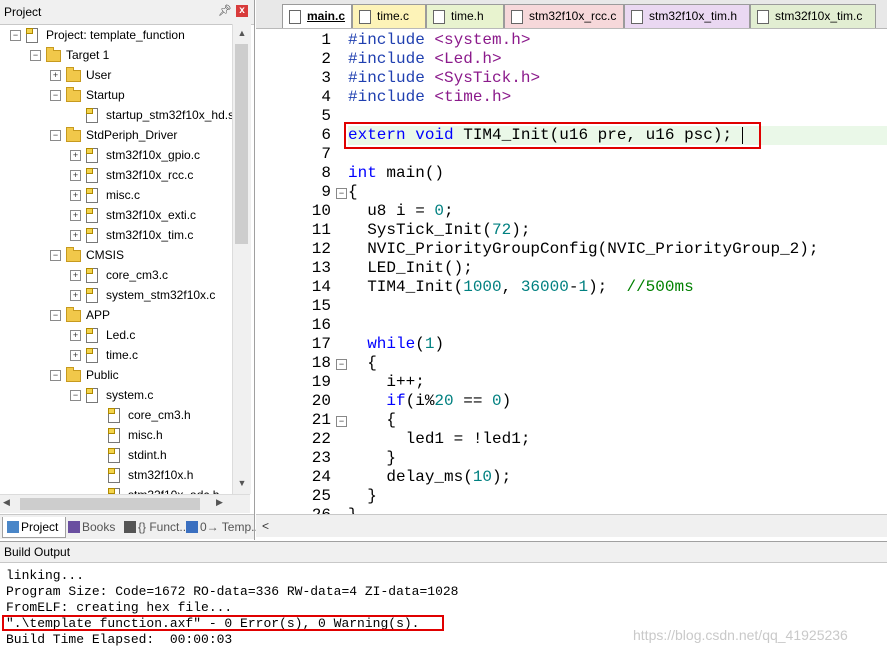 This screenshot has width=887, height=654. What do you see at coordinates (116, 235) in the screenshot?
I see `tree-item: + stm32f10x_tim.c` at bounding box center [116, 235].